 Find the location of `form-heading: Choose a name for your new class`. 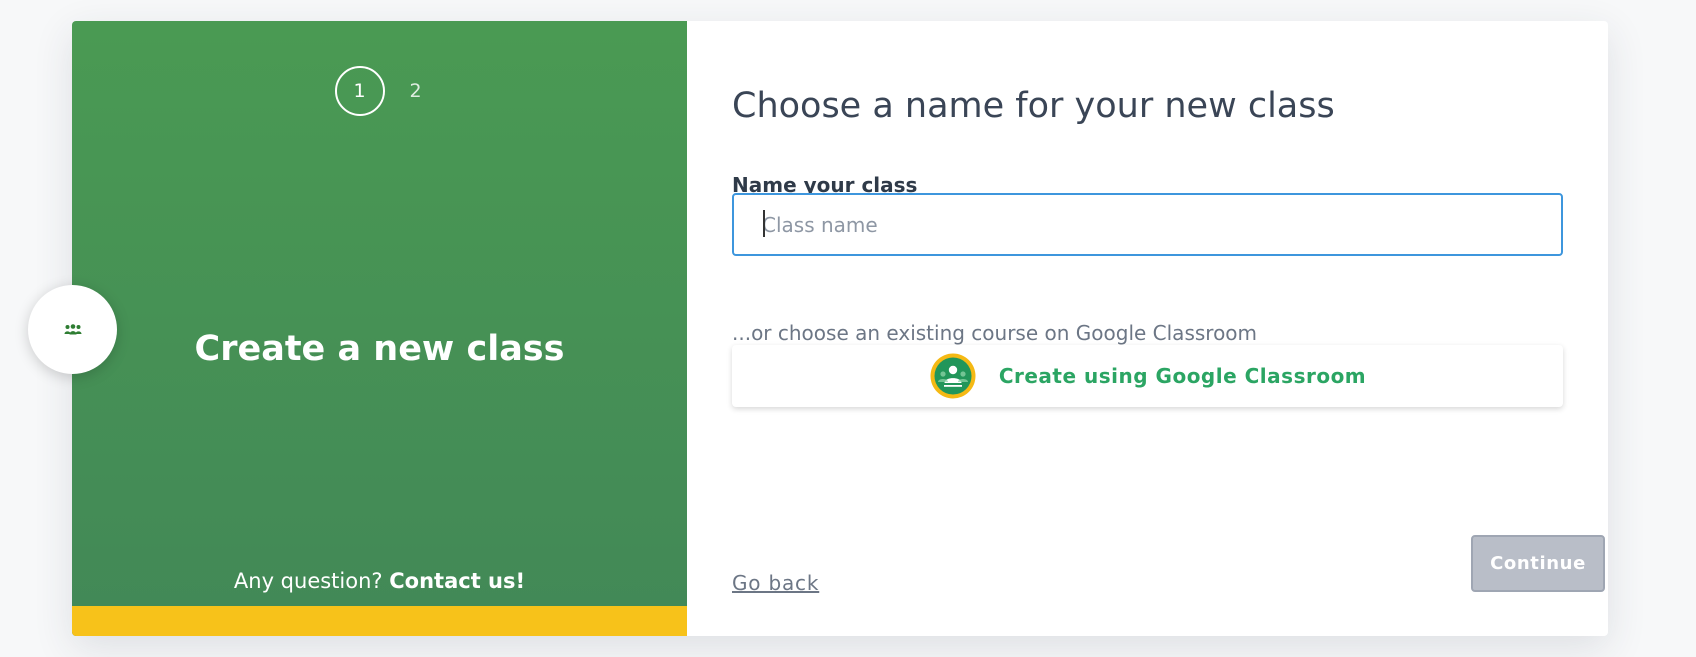

form-heading: Choose a name for your new class is located at coordinates (1033, 106).